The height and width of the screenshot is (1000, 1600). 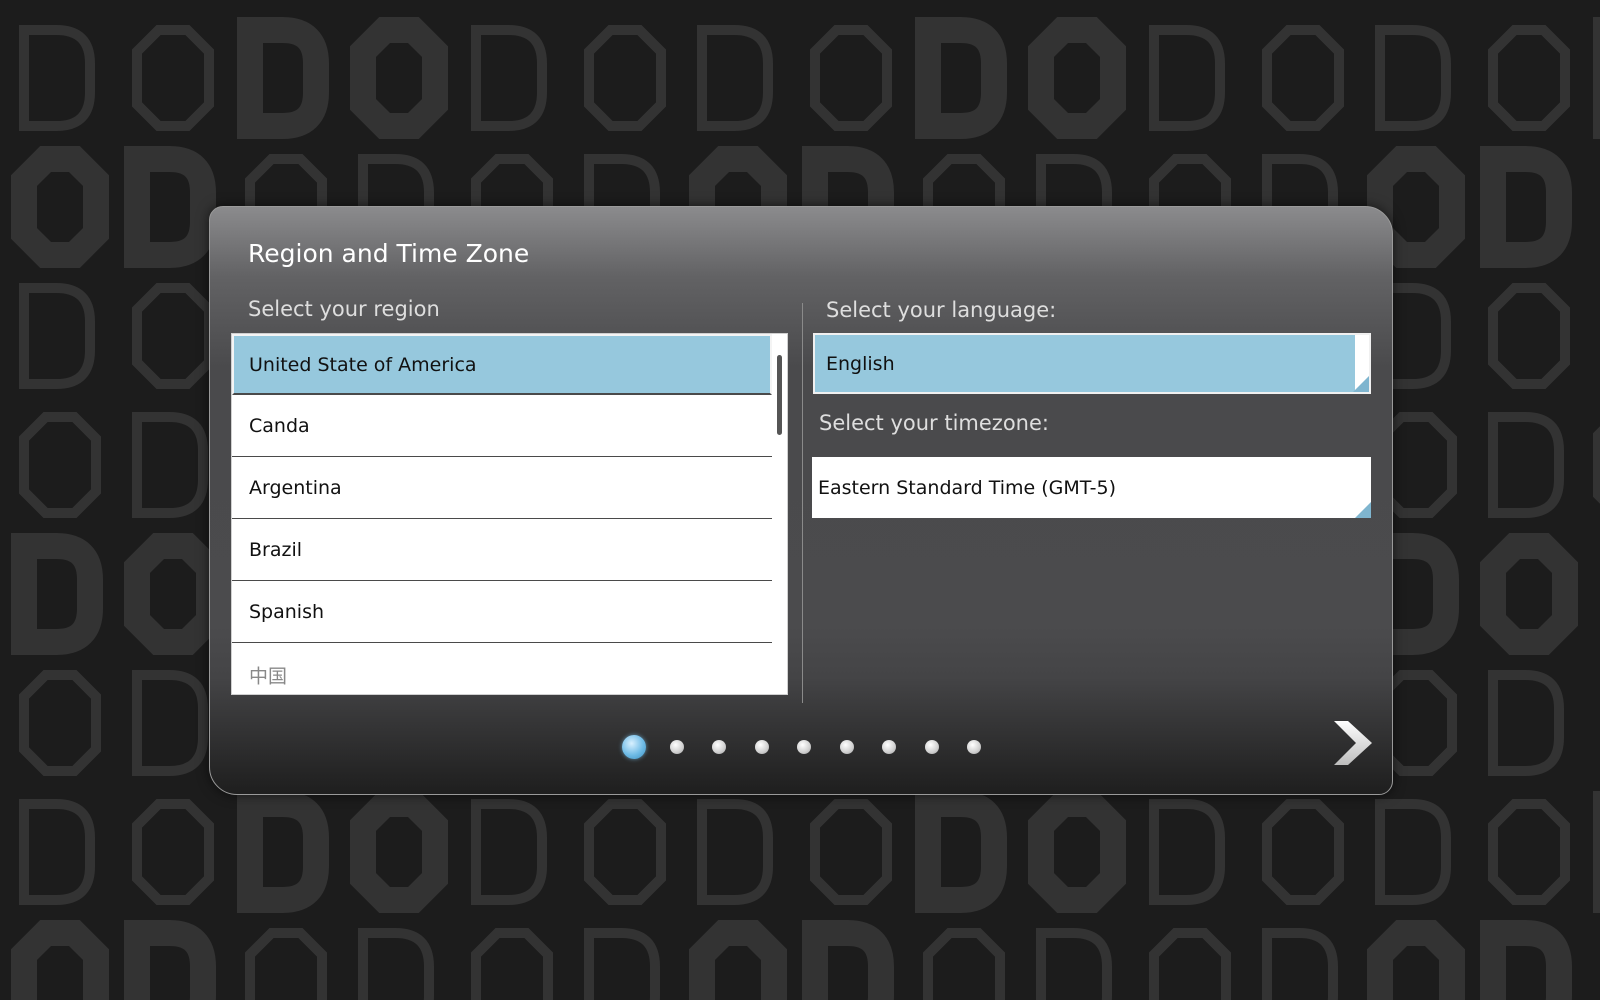 What do you see at coordinates (941, 310) in the screenshot?
I see `language-section-label: Select your language:` at bounding box center [941, 310].